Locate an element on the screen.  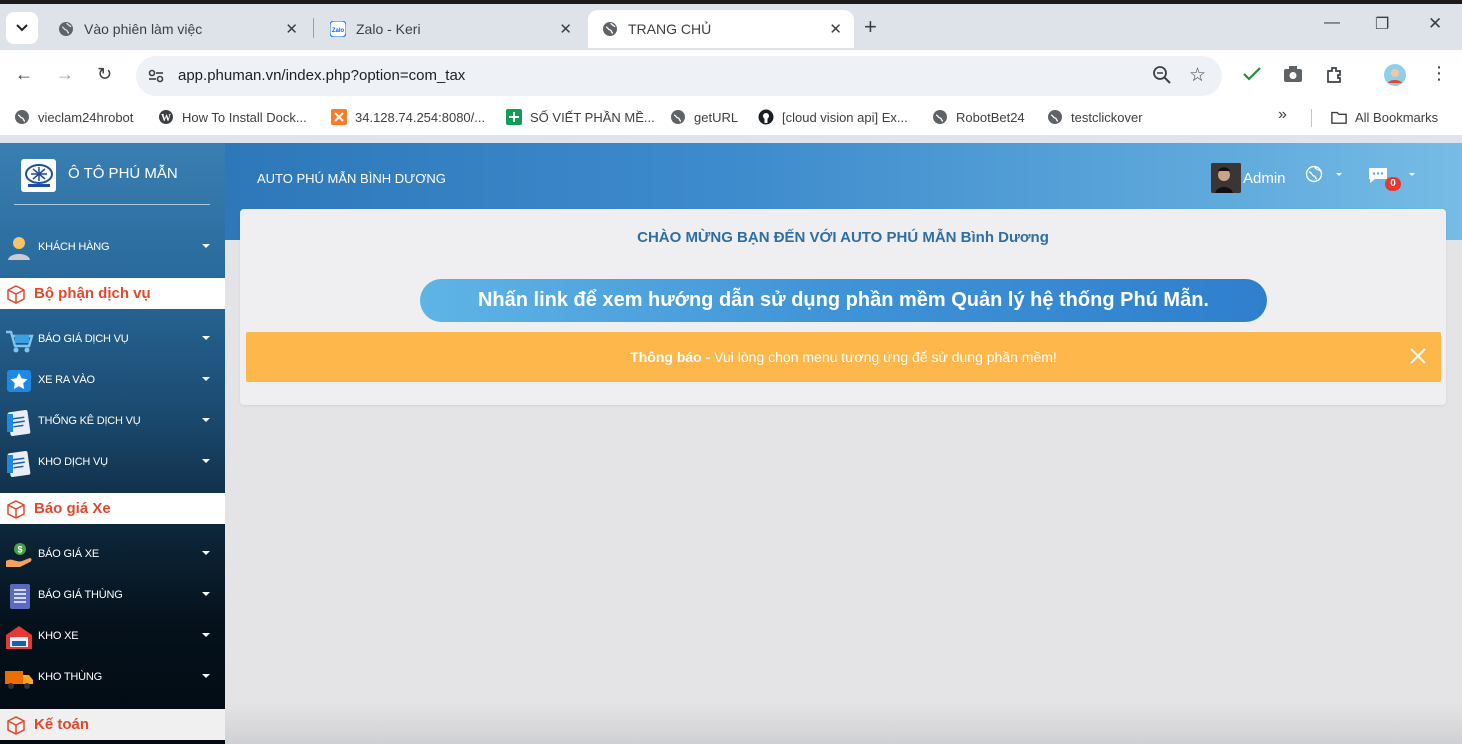
xampp-icon is located at coordinates (339, 117).